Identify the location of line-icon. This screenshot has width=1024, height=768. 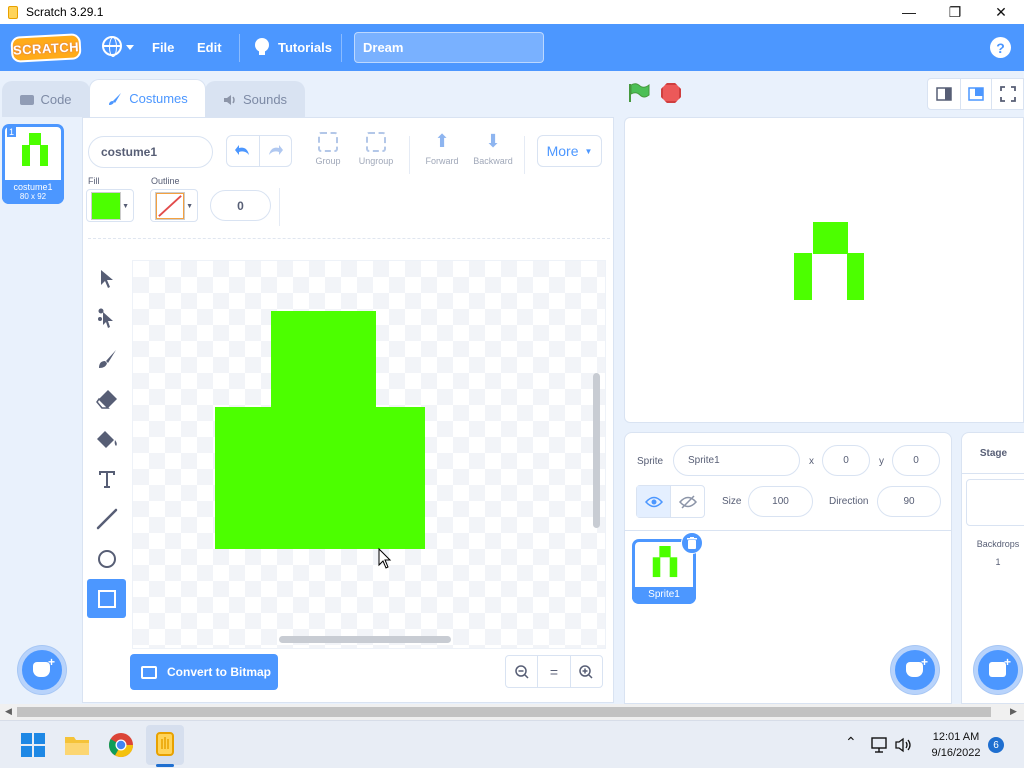
(106, 518).